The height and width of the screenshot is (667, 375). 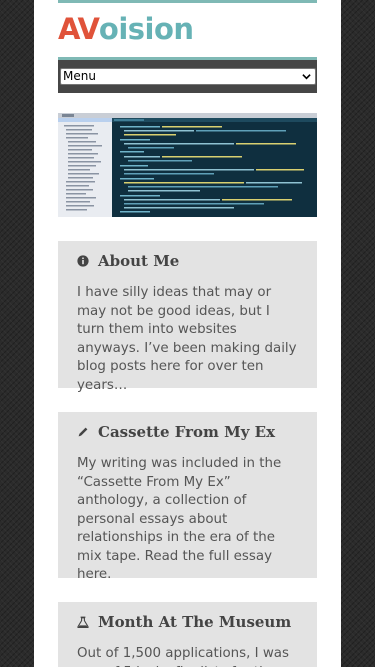 I want to click on nav-bar: Menu, so click(x=187, y=76).